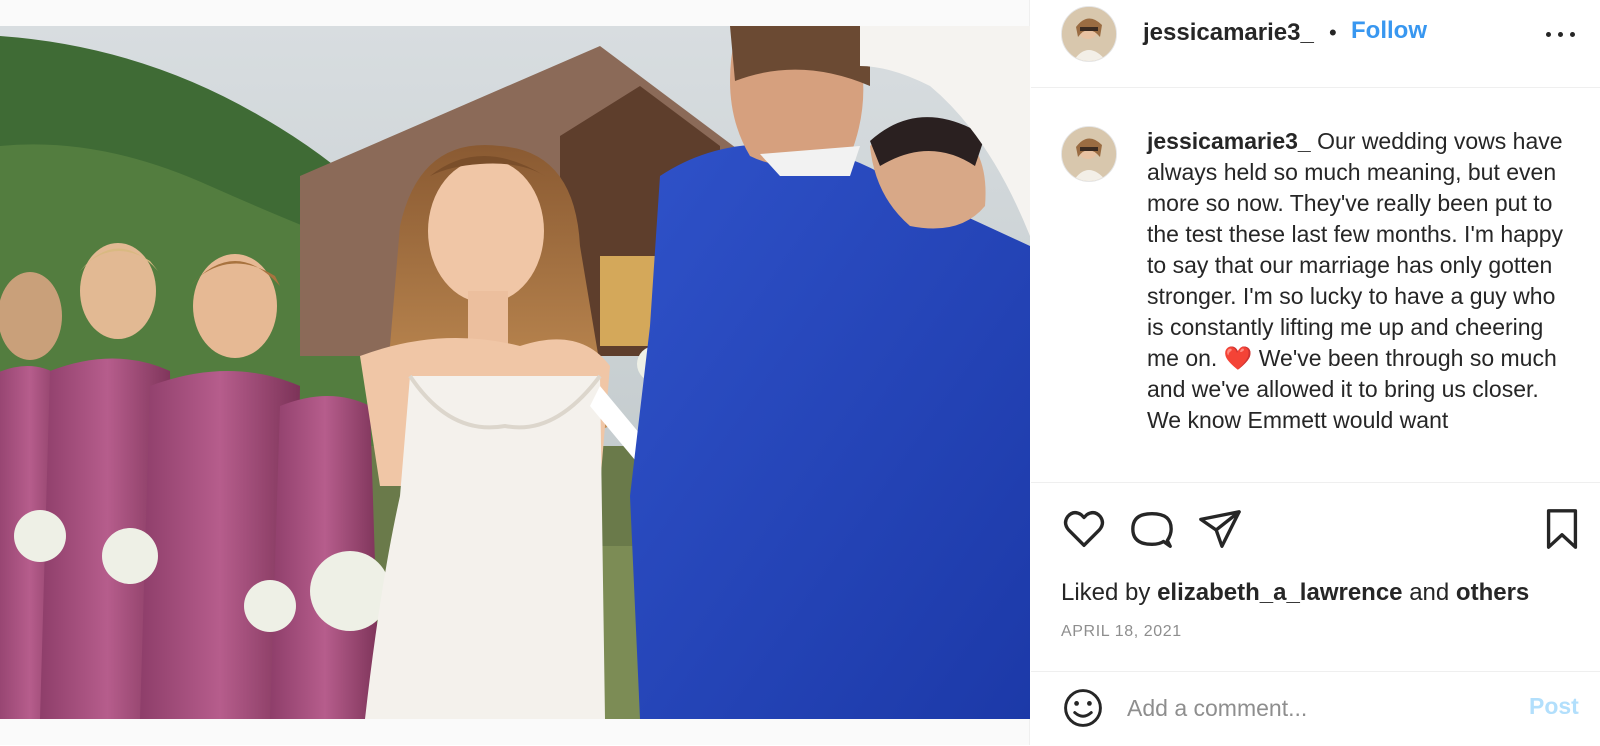 The height and width of the screenshot is (746, 1600). Describe the element at coordinates (1389, 31) in the screenshot. I see `follow-button: Follow` at that location.